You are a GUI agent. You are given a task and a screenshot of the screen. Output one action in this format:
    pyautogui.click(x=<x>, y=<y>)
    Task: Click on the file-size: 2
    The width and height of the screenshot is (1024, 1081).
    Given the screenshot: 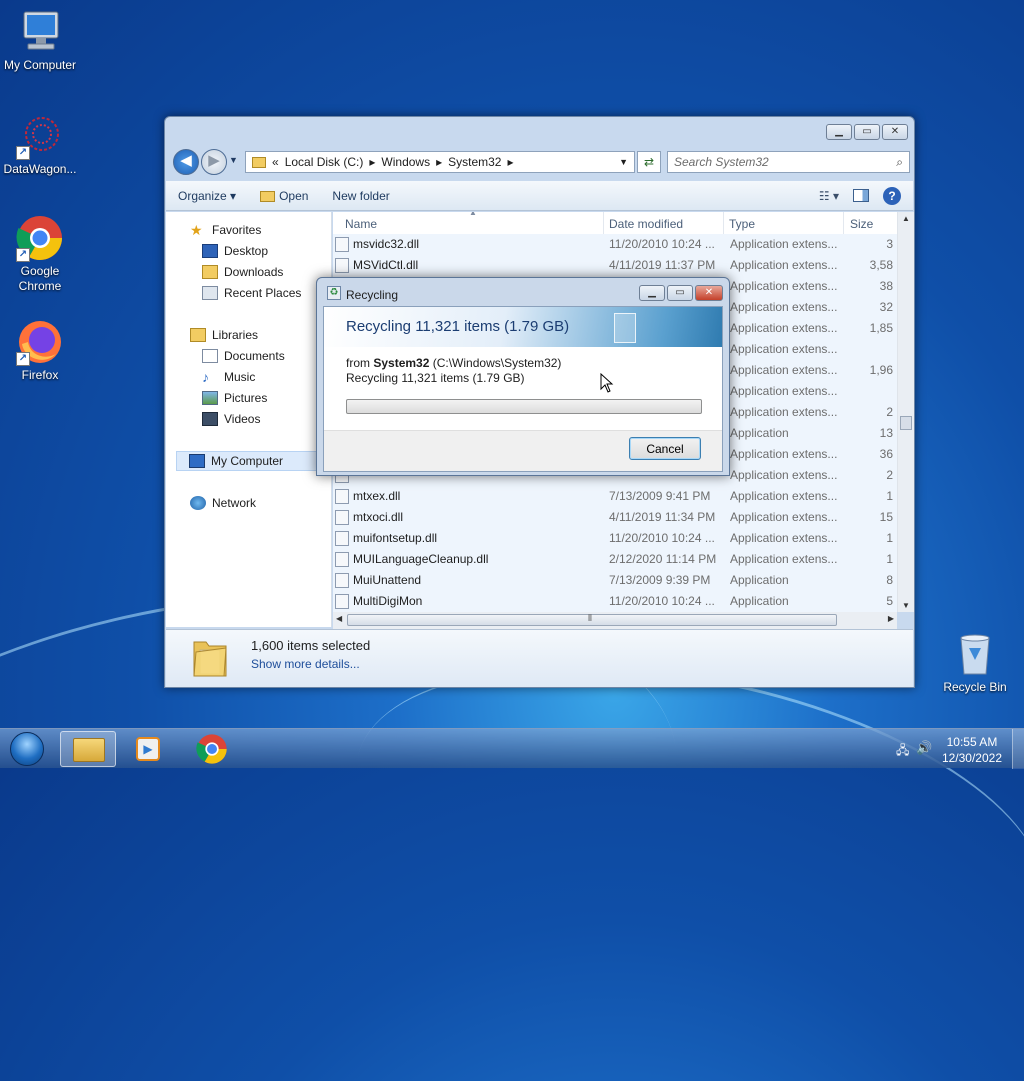 What is the action you would take?
    pyautogui.click(x=889, y=412)
    